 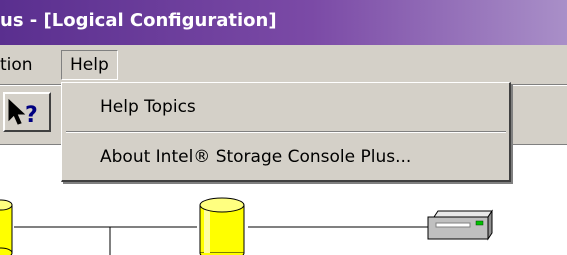 I want to click on menu-item-partial: tion, so click(x=16, y=65).